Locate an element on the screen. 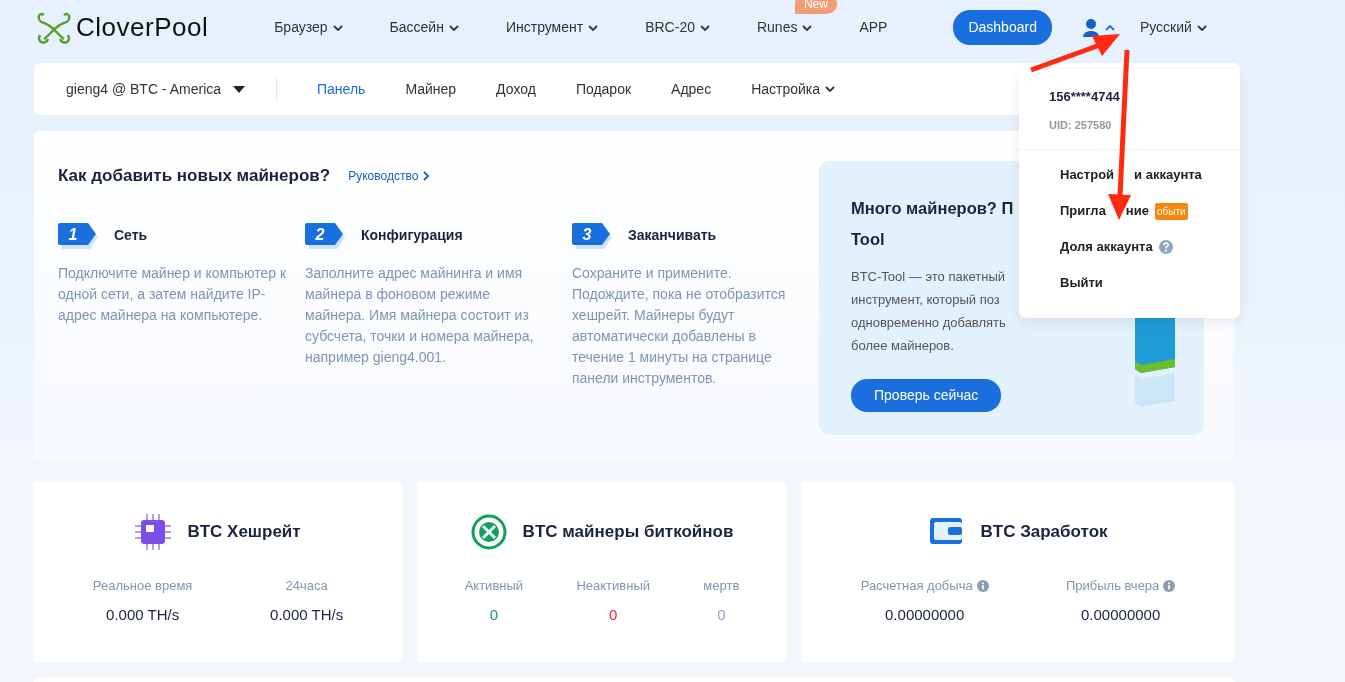  account-selector: gieng4 @ BTC - America is located at coordinates (171, 89).